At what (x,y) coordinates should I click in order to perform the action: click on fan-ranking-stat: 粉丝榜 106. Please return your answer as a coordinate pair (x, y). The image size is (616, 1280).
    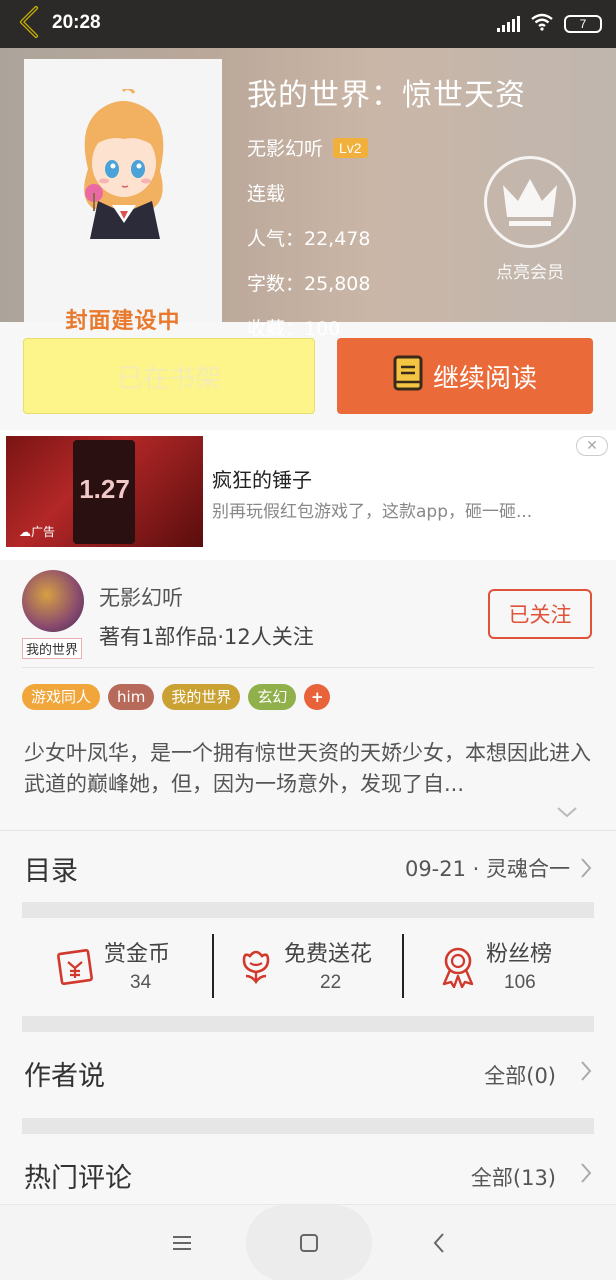
    Looking at the image, I should click on (508, 969).